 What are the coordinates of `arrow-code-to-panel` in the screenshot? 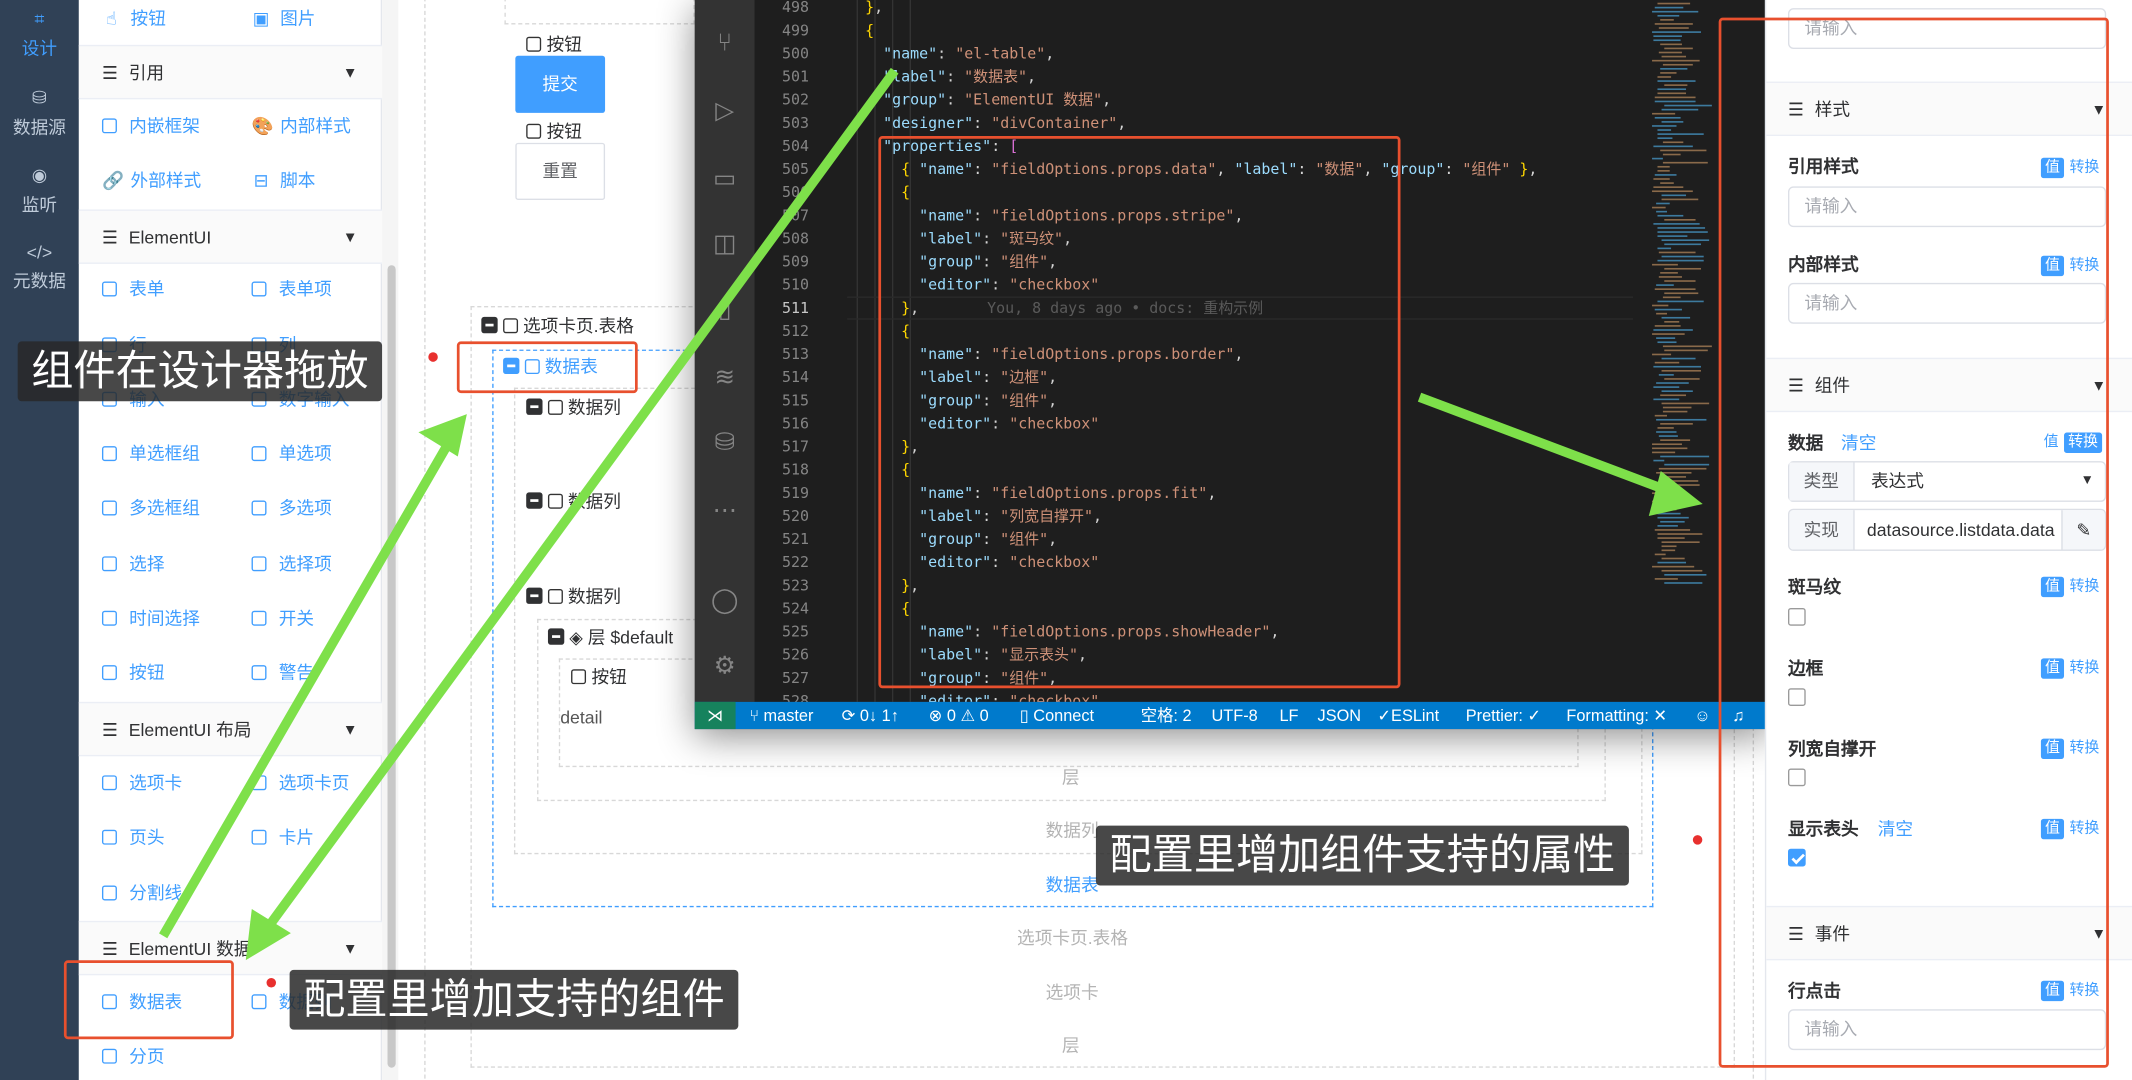 It's located at (1546, 444).